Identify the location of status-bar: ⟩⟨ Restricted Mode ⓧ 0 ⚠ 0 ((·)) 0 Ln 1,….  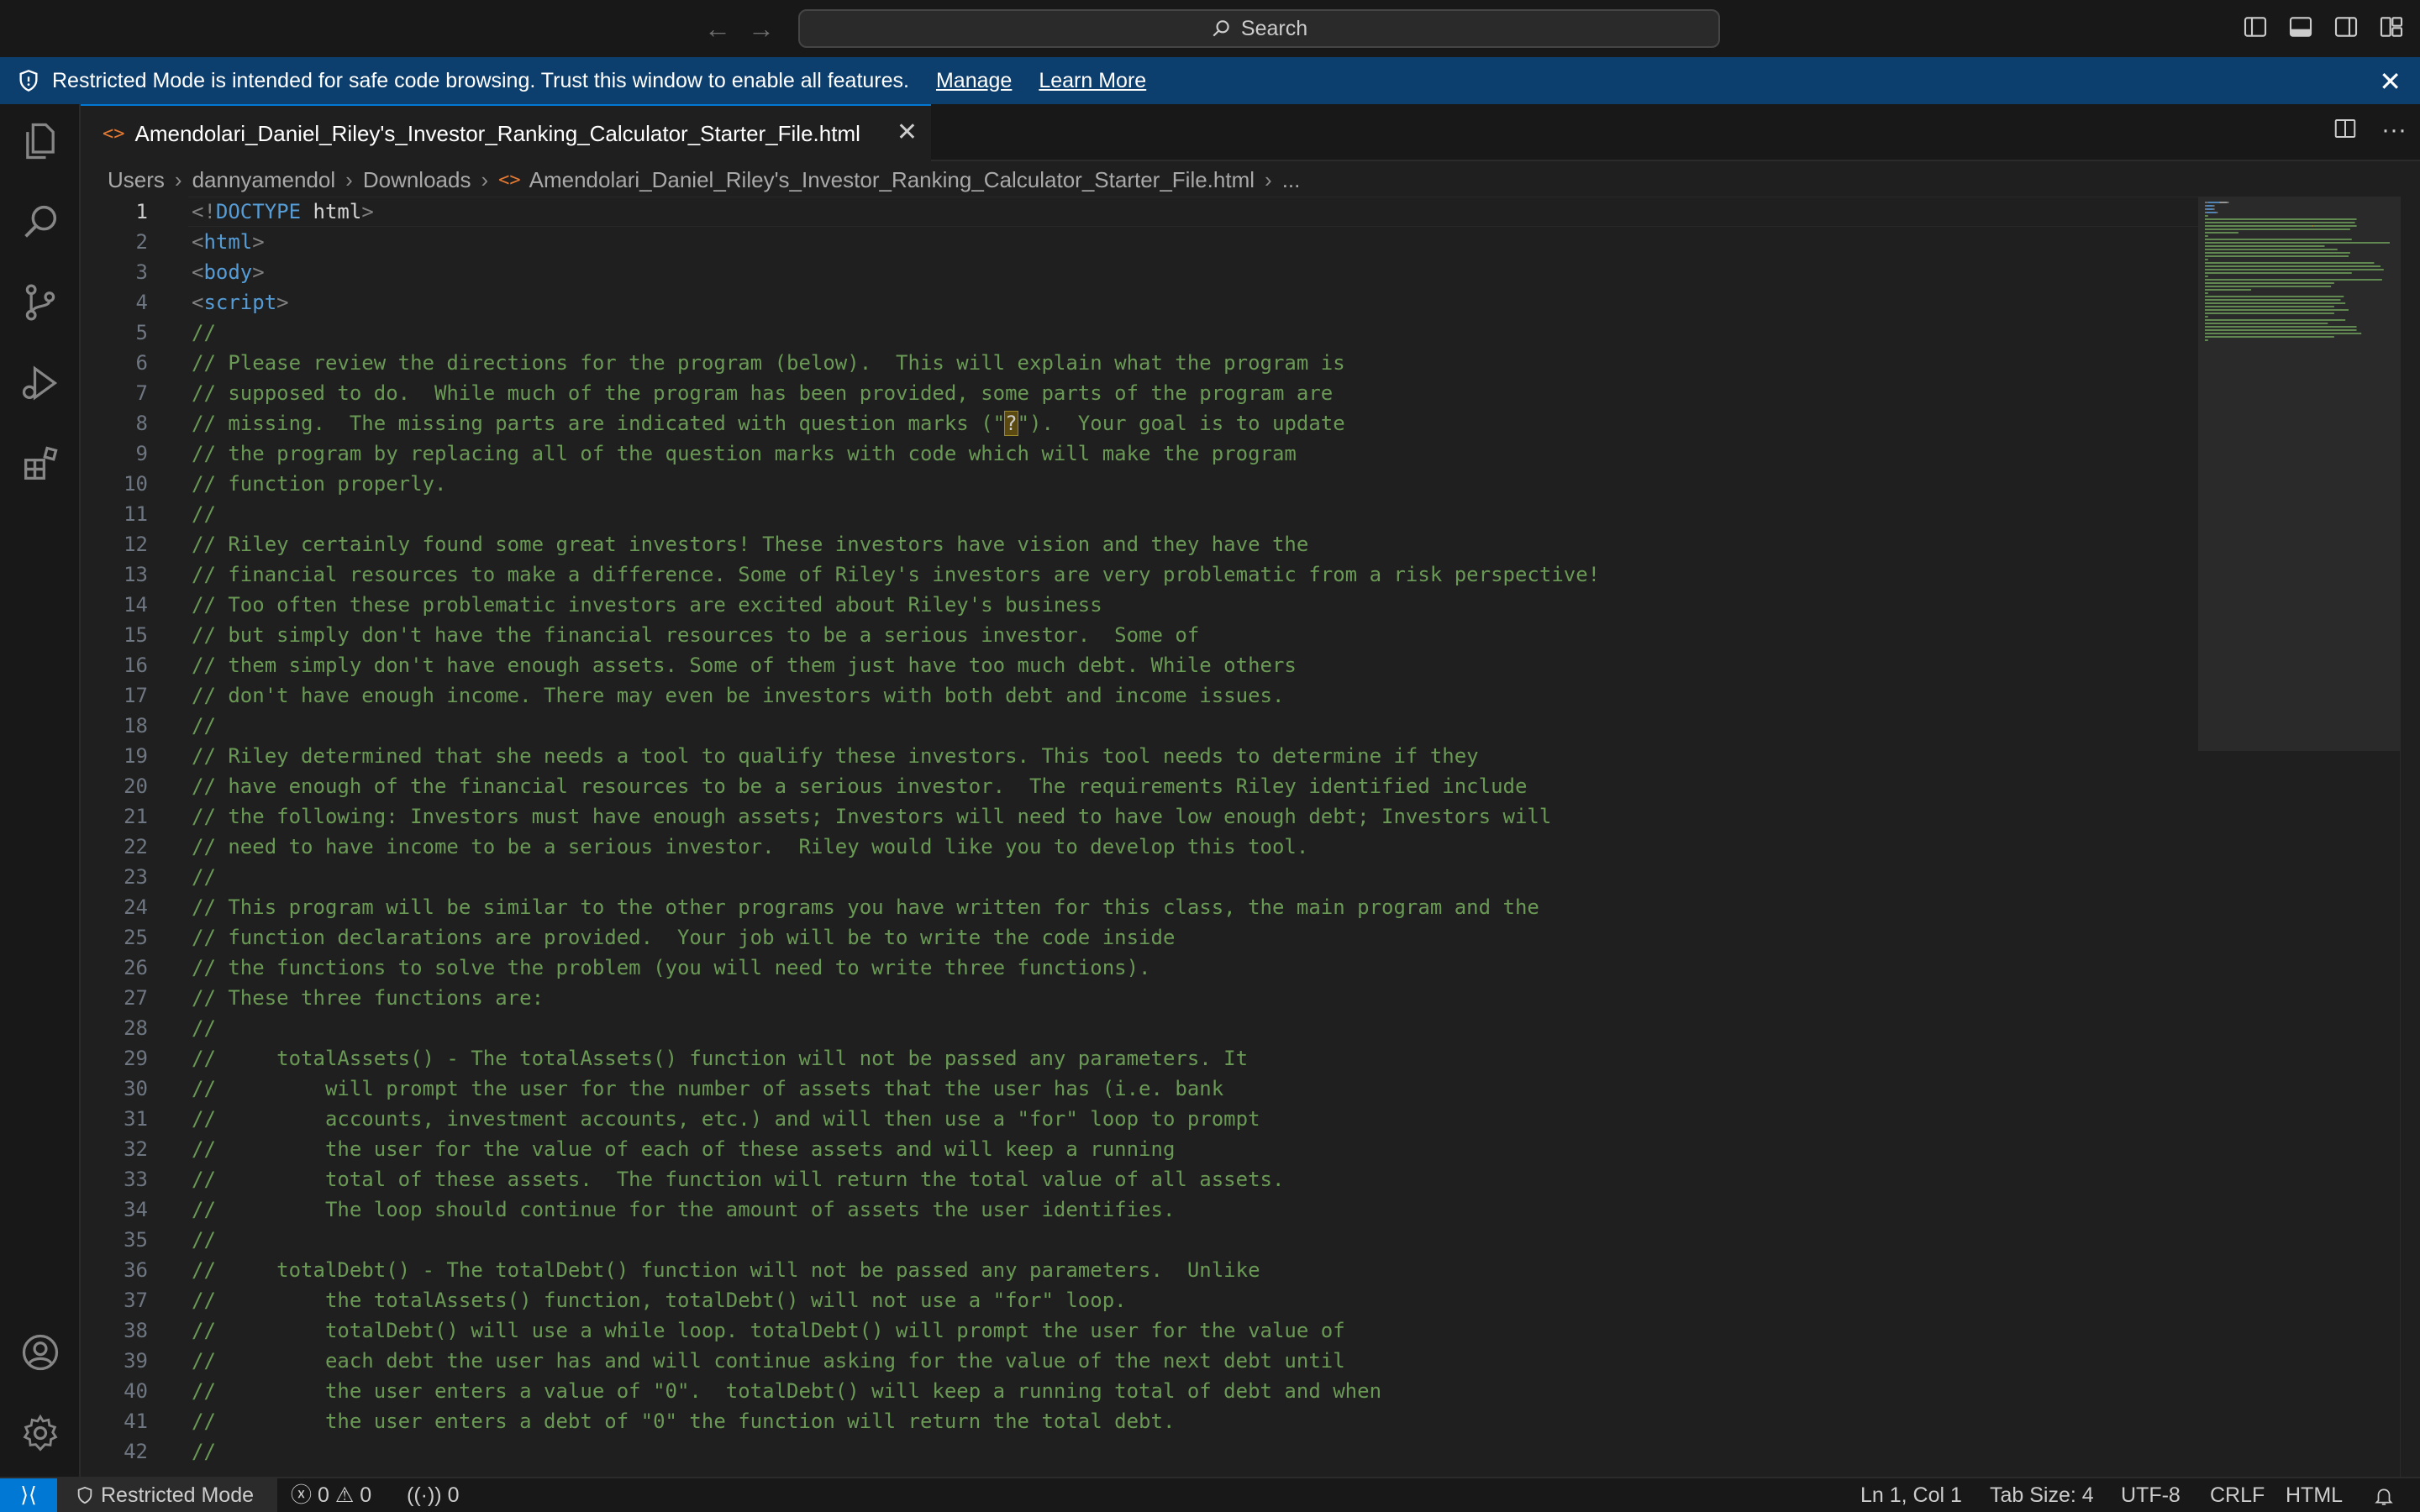
(1210, 1494).